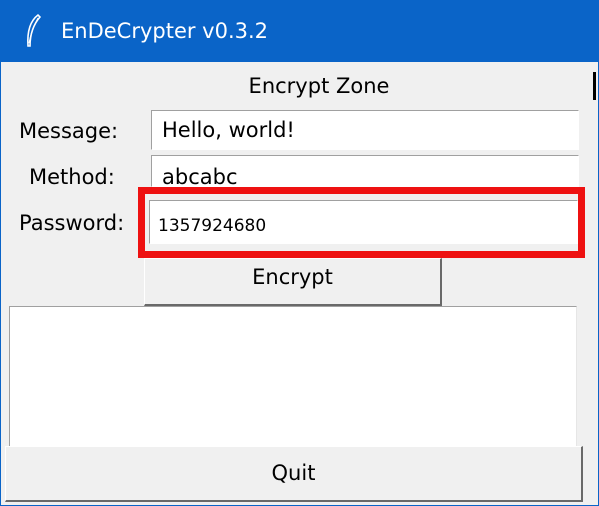 The width and height of the screenshot is (599, 506). I want to click on message-label: Message:, so click(69, 131).